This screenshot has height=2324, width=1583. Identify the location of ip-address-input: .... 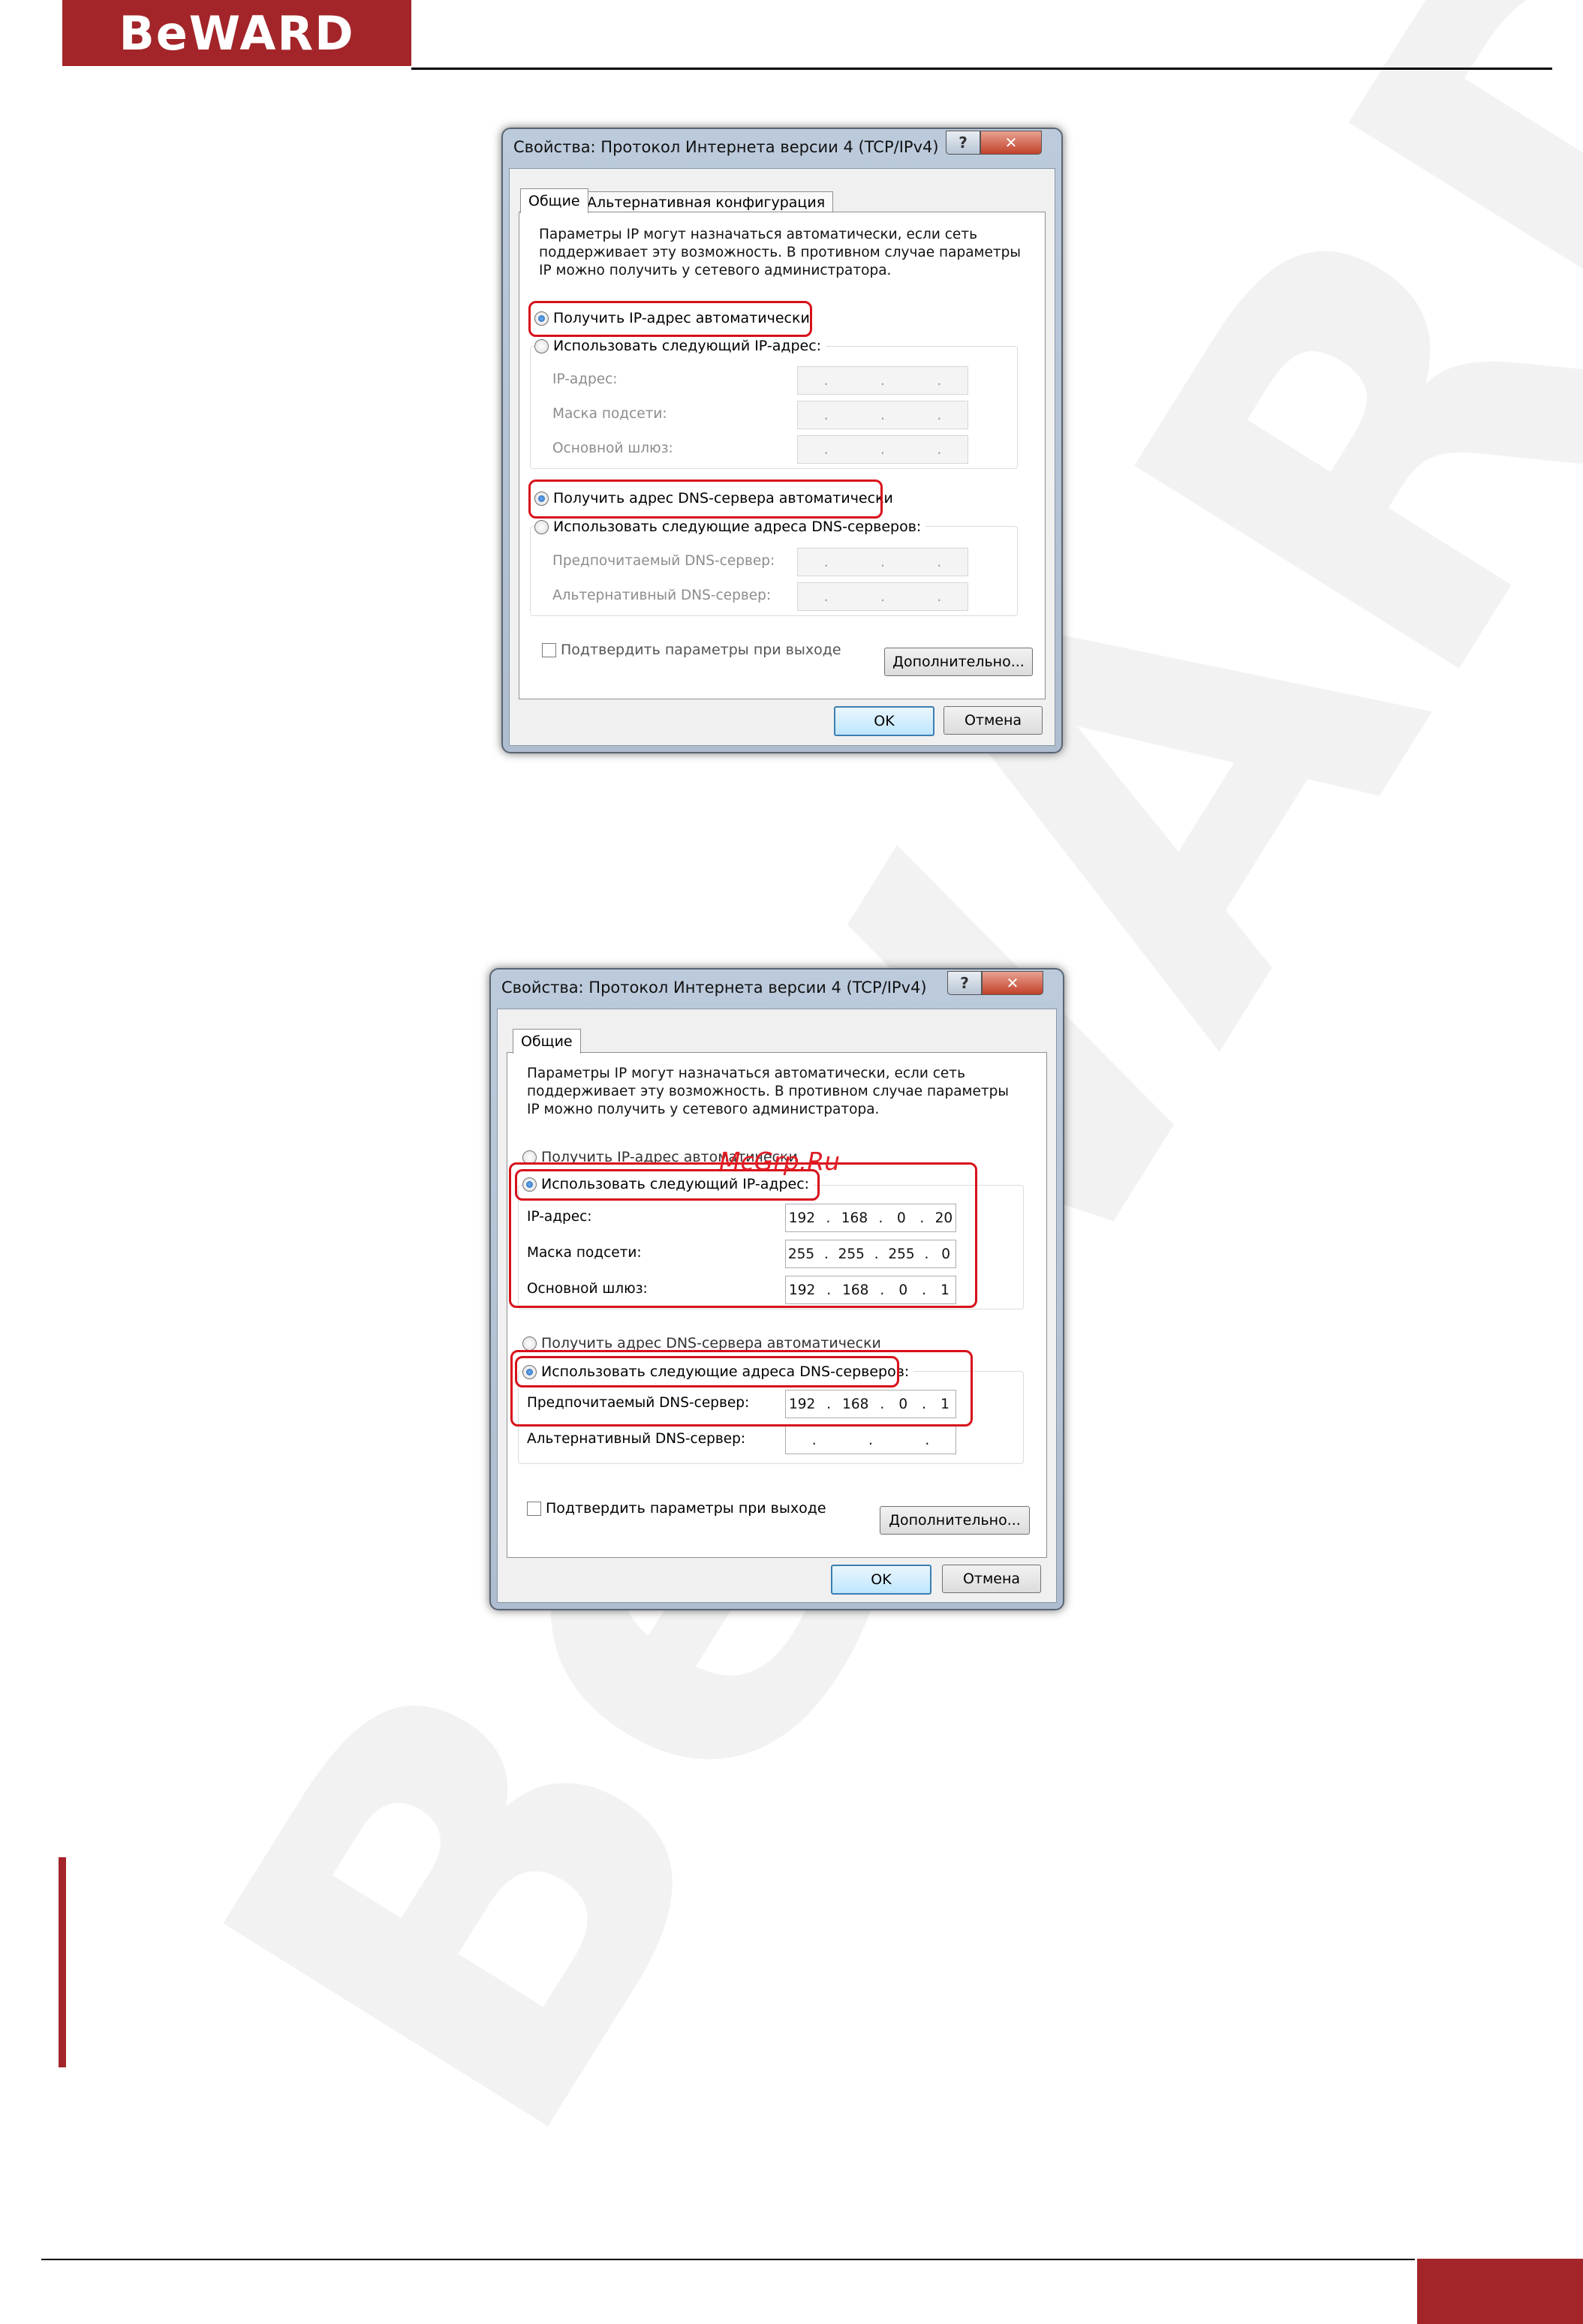
(883, 380).